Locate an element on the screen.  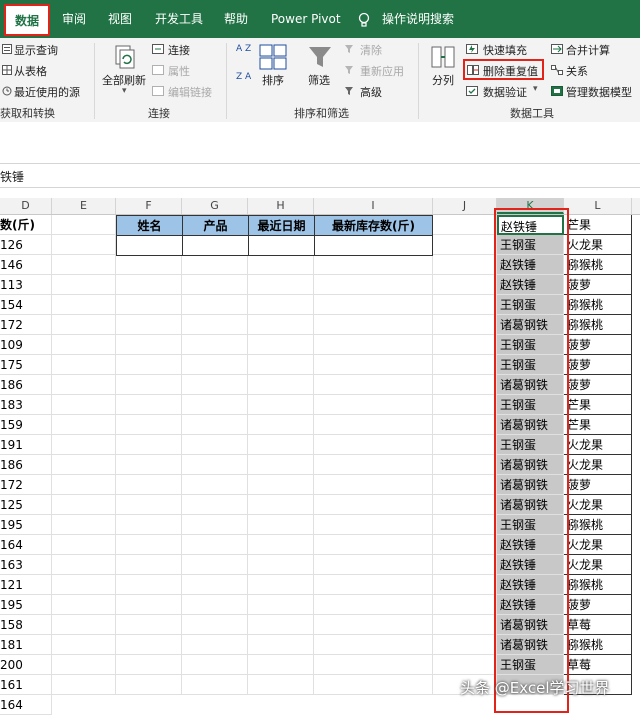
sort-ascending-icon: A Z is located at coordinates (243, 49).